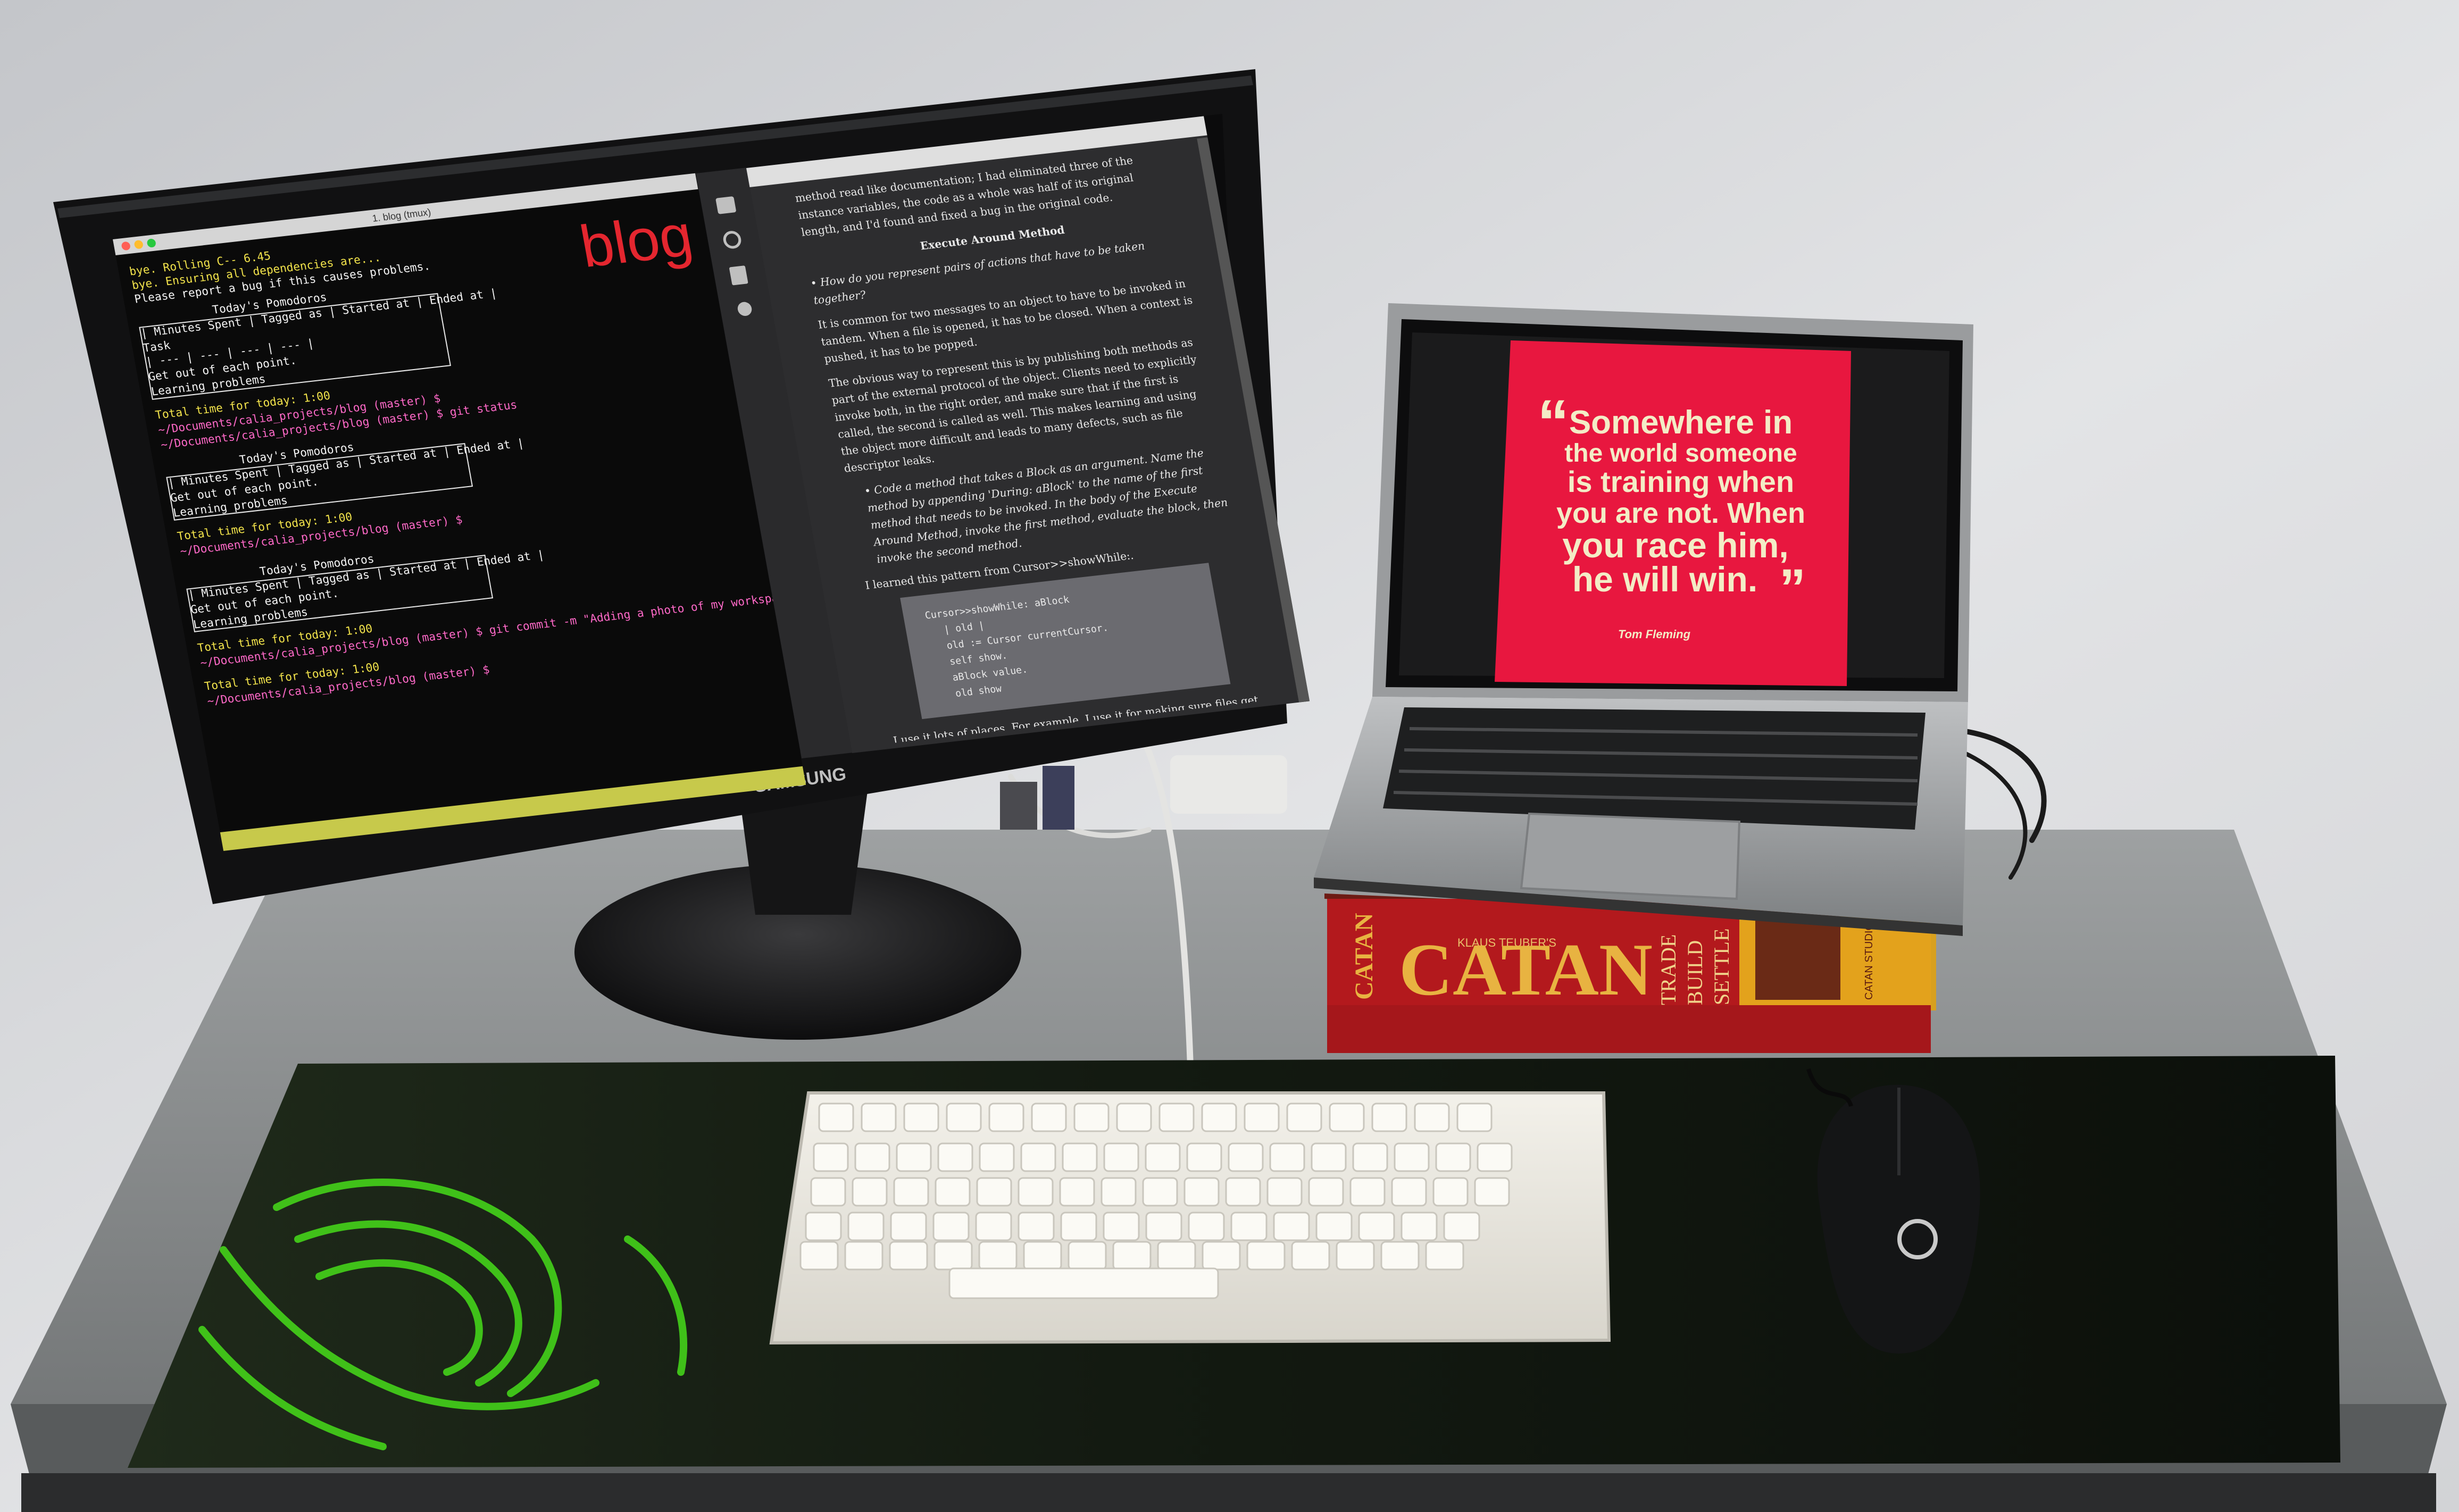  Describe the element at coordinates (1668, 970) in the screenshot. I see `catan-tagline: TRADE` at that location.